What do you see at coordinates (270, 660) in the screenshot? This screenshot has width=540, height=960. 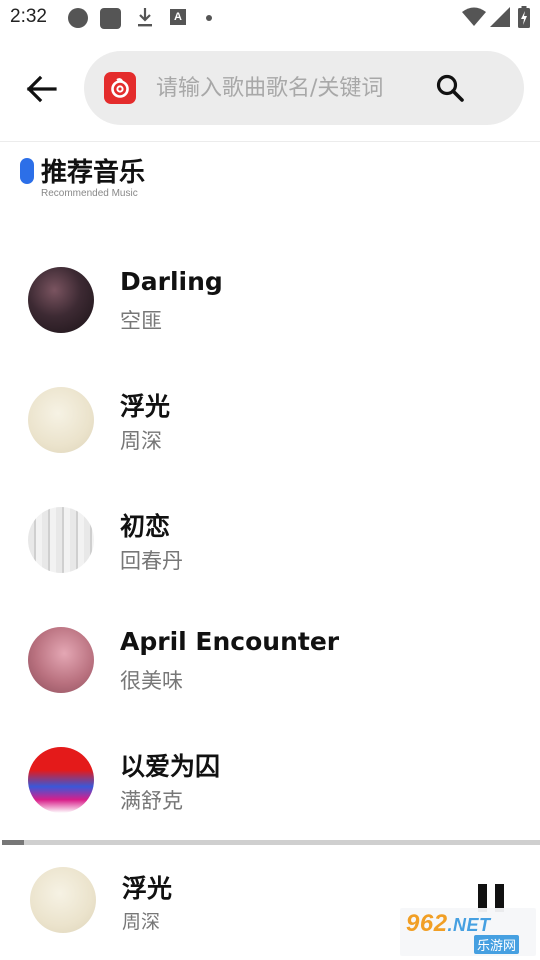 I see `song-item-april-encounter: April Encounter 很美味` at bounding box center [270, 660].